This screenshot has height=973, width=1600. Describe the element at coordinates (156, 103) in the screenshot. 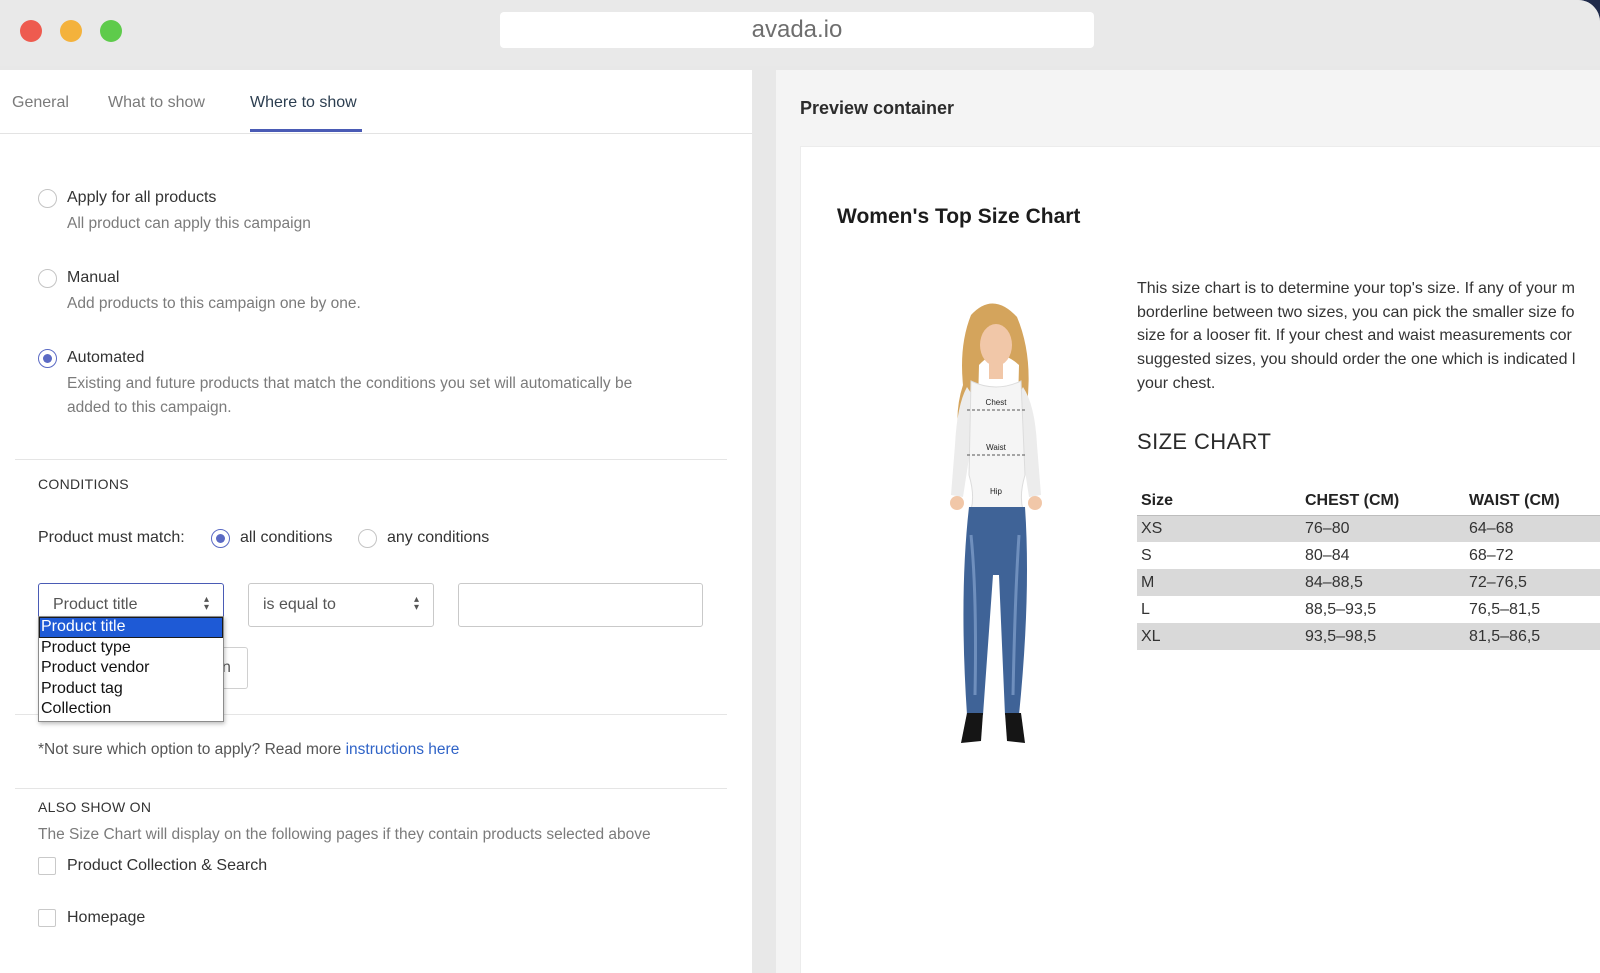

I see `tab-what-to-show: What to show` at that location.